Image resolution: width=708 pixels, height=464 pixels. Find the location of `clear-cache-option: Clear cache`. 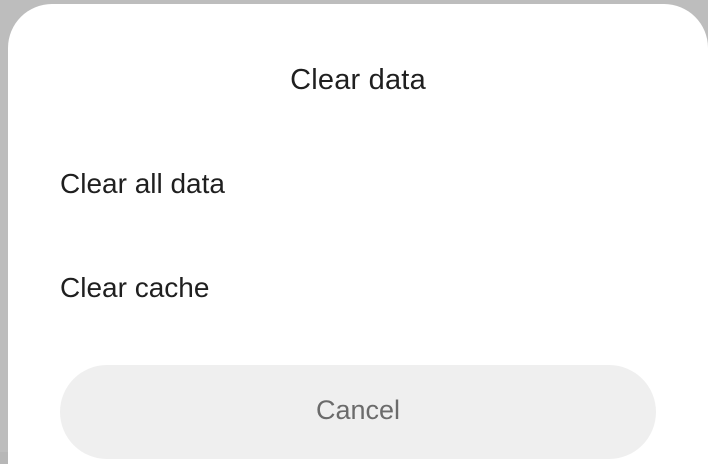

clear-cache-option: Clear cache is located at coordinates (134, 288).